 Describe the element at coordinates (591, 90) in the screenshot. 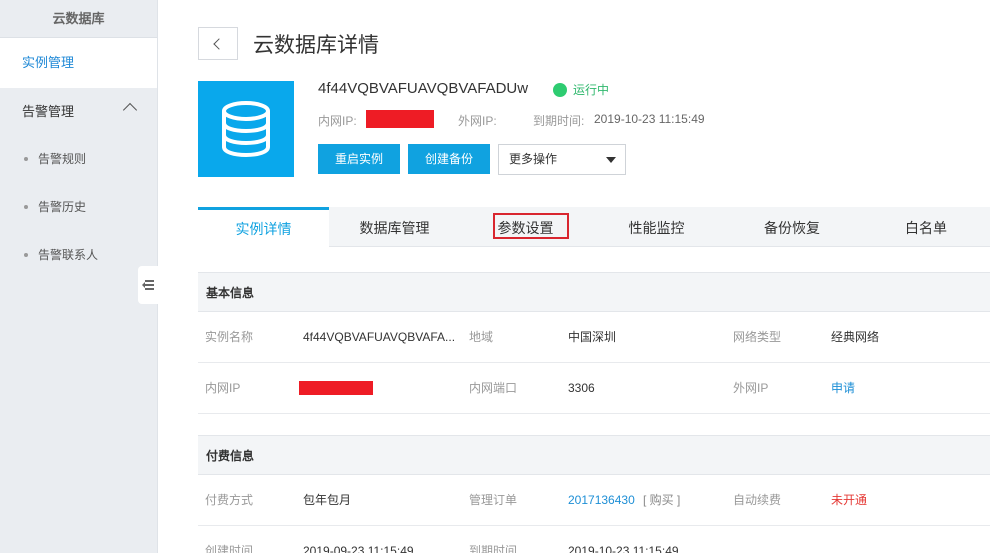

I see `status-text: 运行中` at that location.